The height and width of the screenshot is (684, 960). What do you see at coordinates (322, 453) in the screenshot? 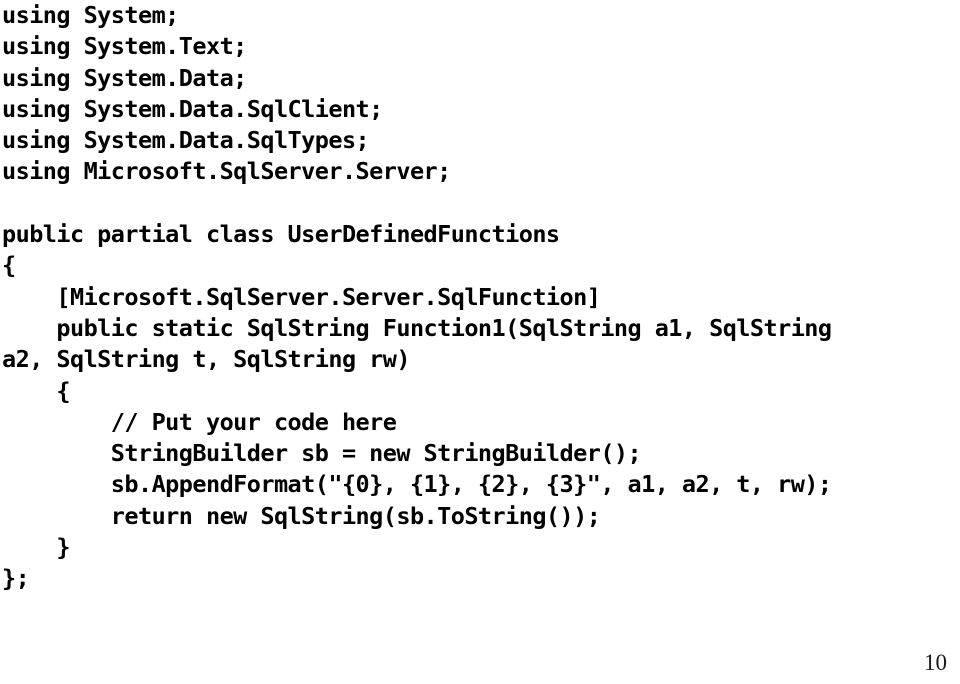
I see `code-line: StringBuilder sb = new StringBuilder();` at bounding box center [322, 453].